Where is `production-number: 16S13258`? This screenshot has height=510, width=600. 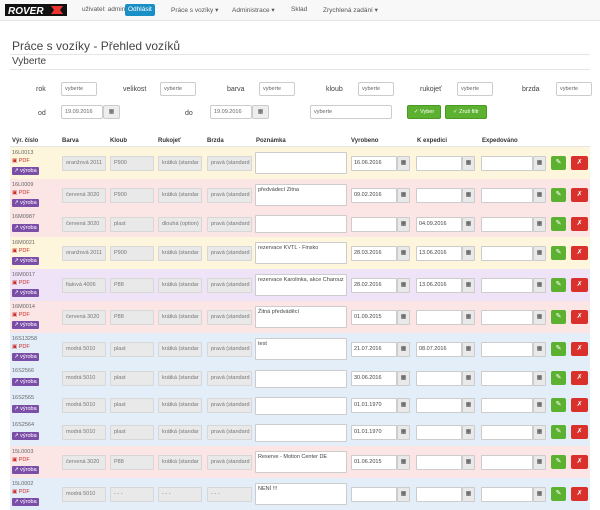
production-number: 16S13258 is located at coordinates (34, 339).